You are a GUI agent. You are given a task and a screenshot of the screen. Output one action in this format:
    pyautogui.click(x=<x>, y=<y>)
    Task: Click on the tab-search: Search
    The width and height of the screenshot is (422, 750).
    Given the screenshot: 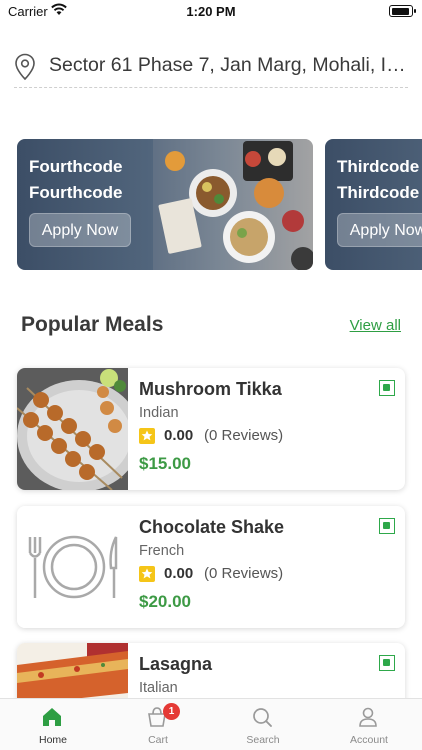 What is the action you would take?
    pyautogui.click(x=263, y=724)
    